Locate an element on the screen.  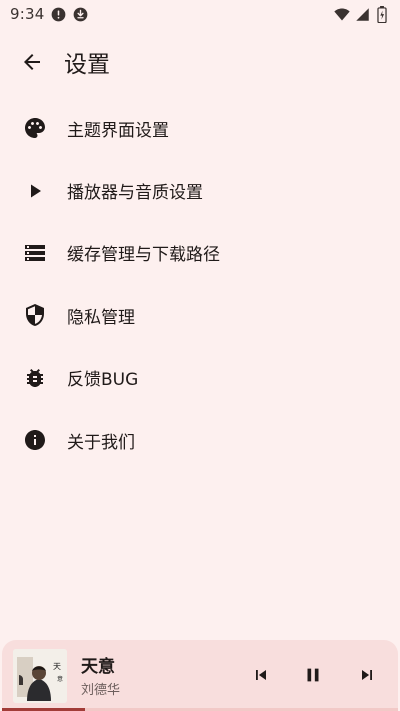
download-icon is located at coordinates (80, 14).